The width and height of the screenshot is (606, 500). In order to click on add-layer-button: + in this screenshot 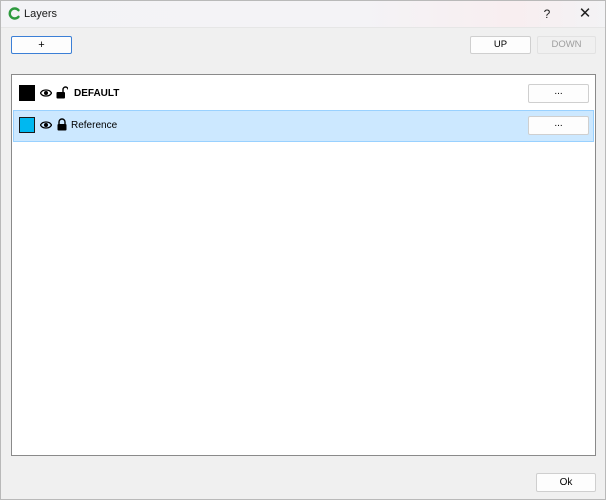, I will do `click(41, 45)`.